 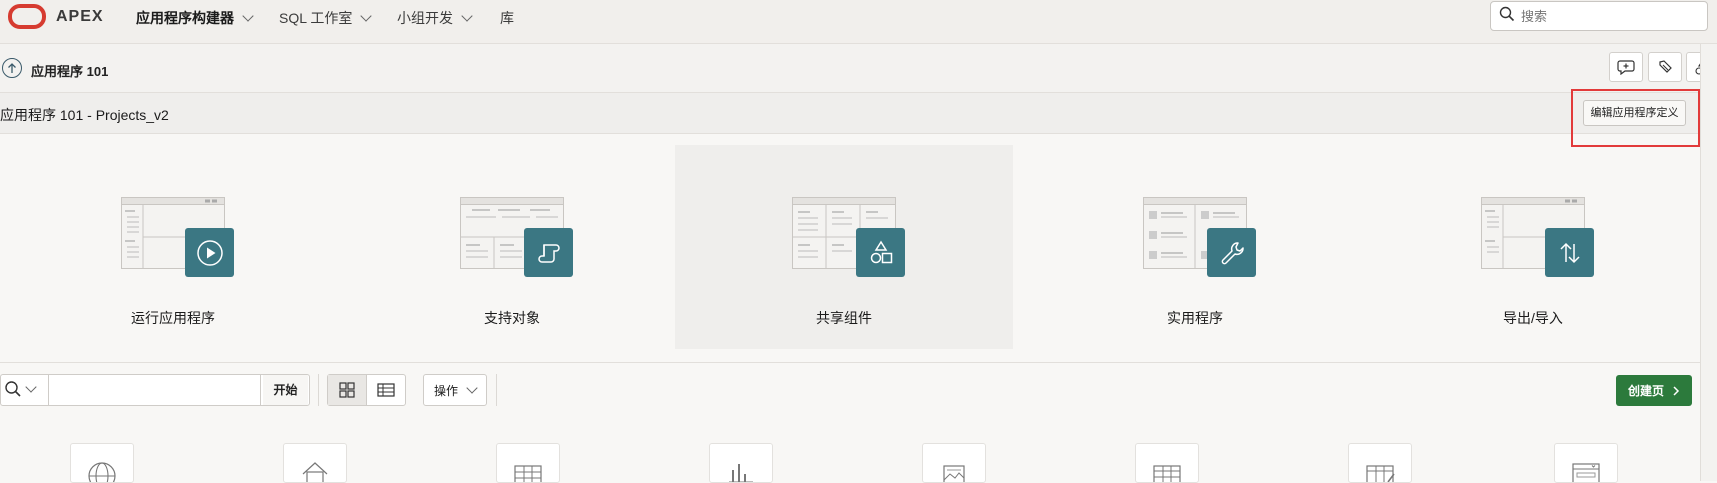 I want to click on card-shared-components: 共享组件, so click(x=844, y=247).